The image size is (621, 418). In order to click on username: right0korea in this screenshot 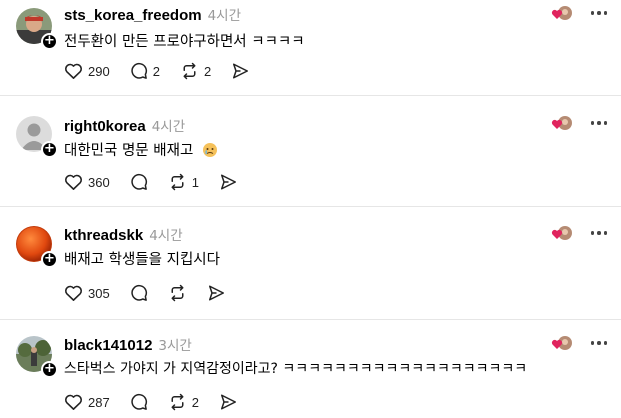, I will do `click(105, 126)`.